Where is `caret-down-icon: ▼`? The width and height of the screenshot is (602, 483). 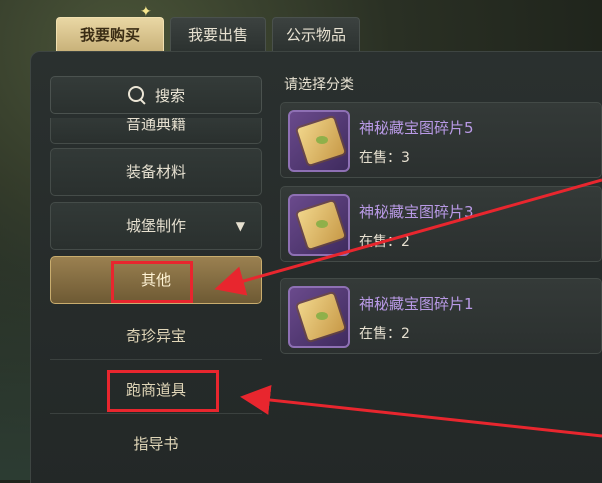
caret-down-icon: ▼ is located at coordinates (240, 226).